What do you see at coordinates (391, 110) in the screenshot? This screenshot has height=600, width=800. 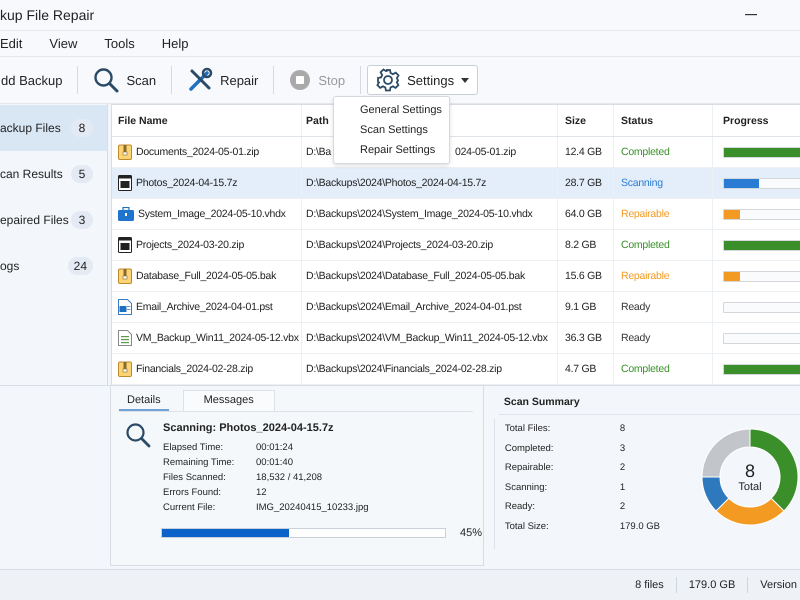 I see `menu-item: General Settings` at bounding box center [391, 110].